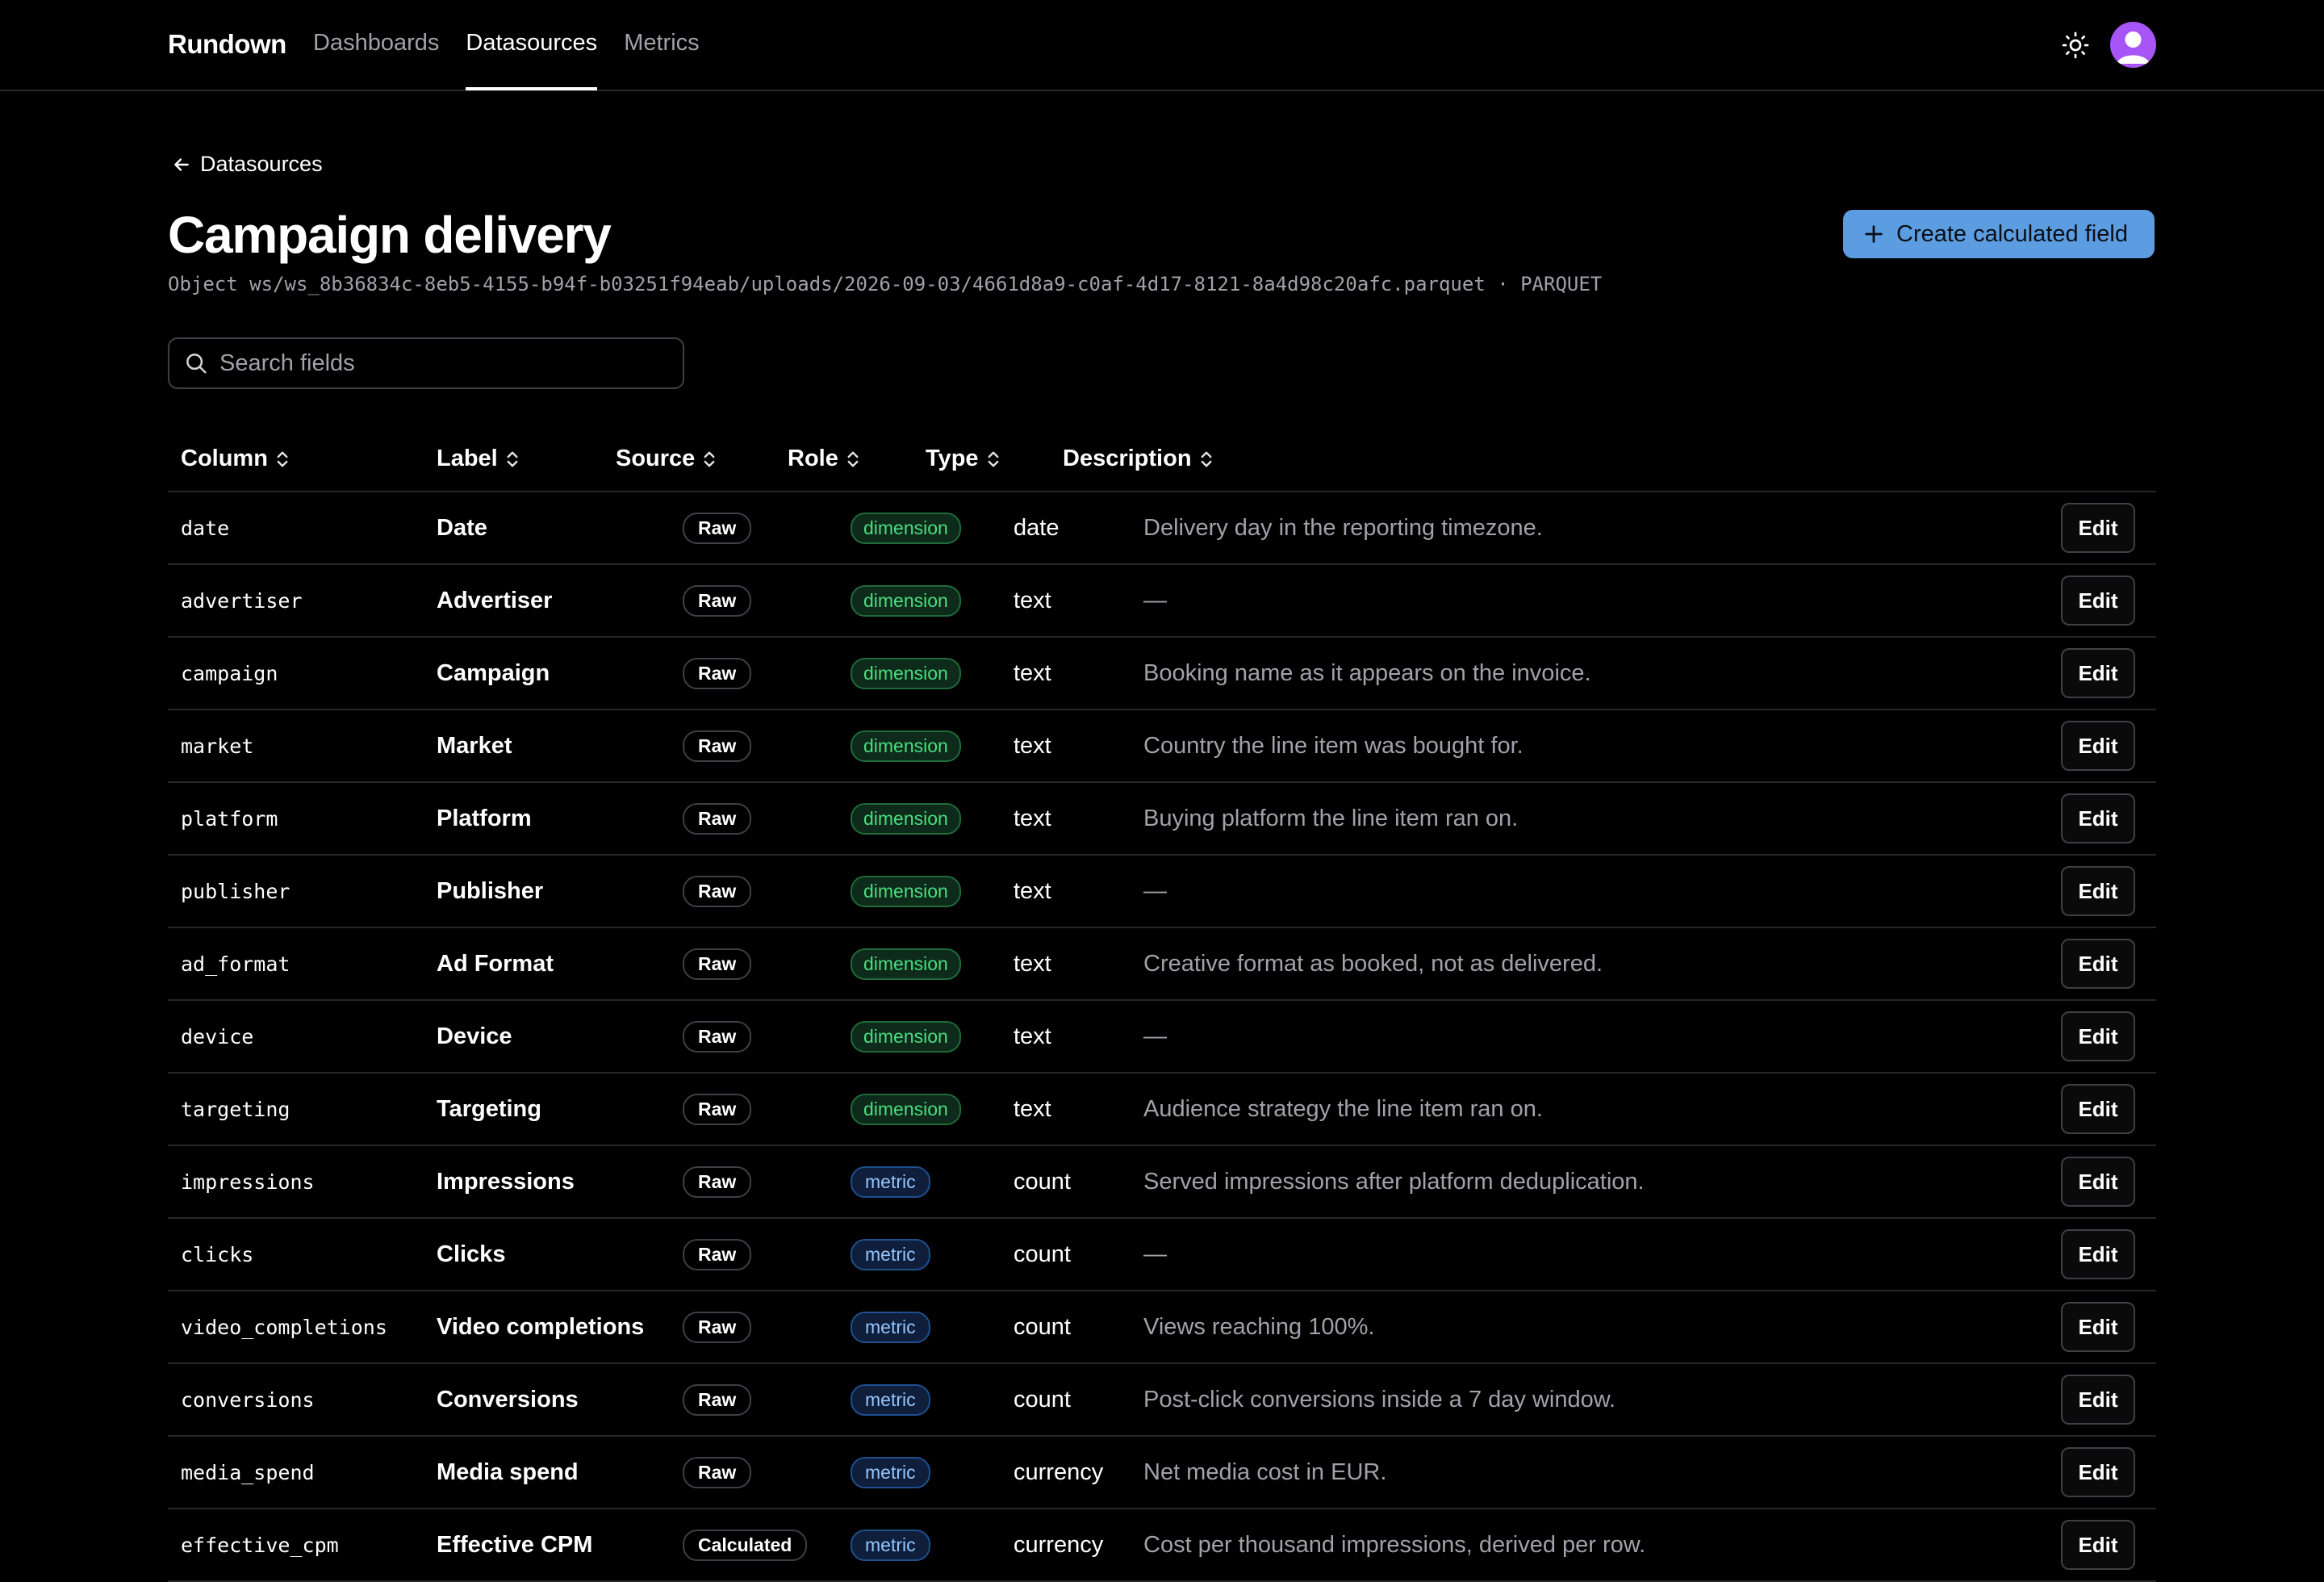 Image resolution: width=2324 pixels, height=1582 pixels. I want to click on search-input, so click(437, 363).